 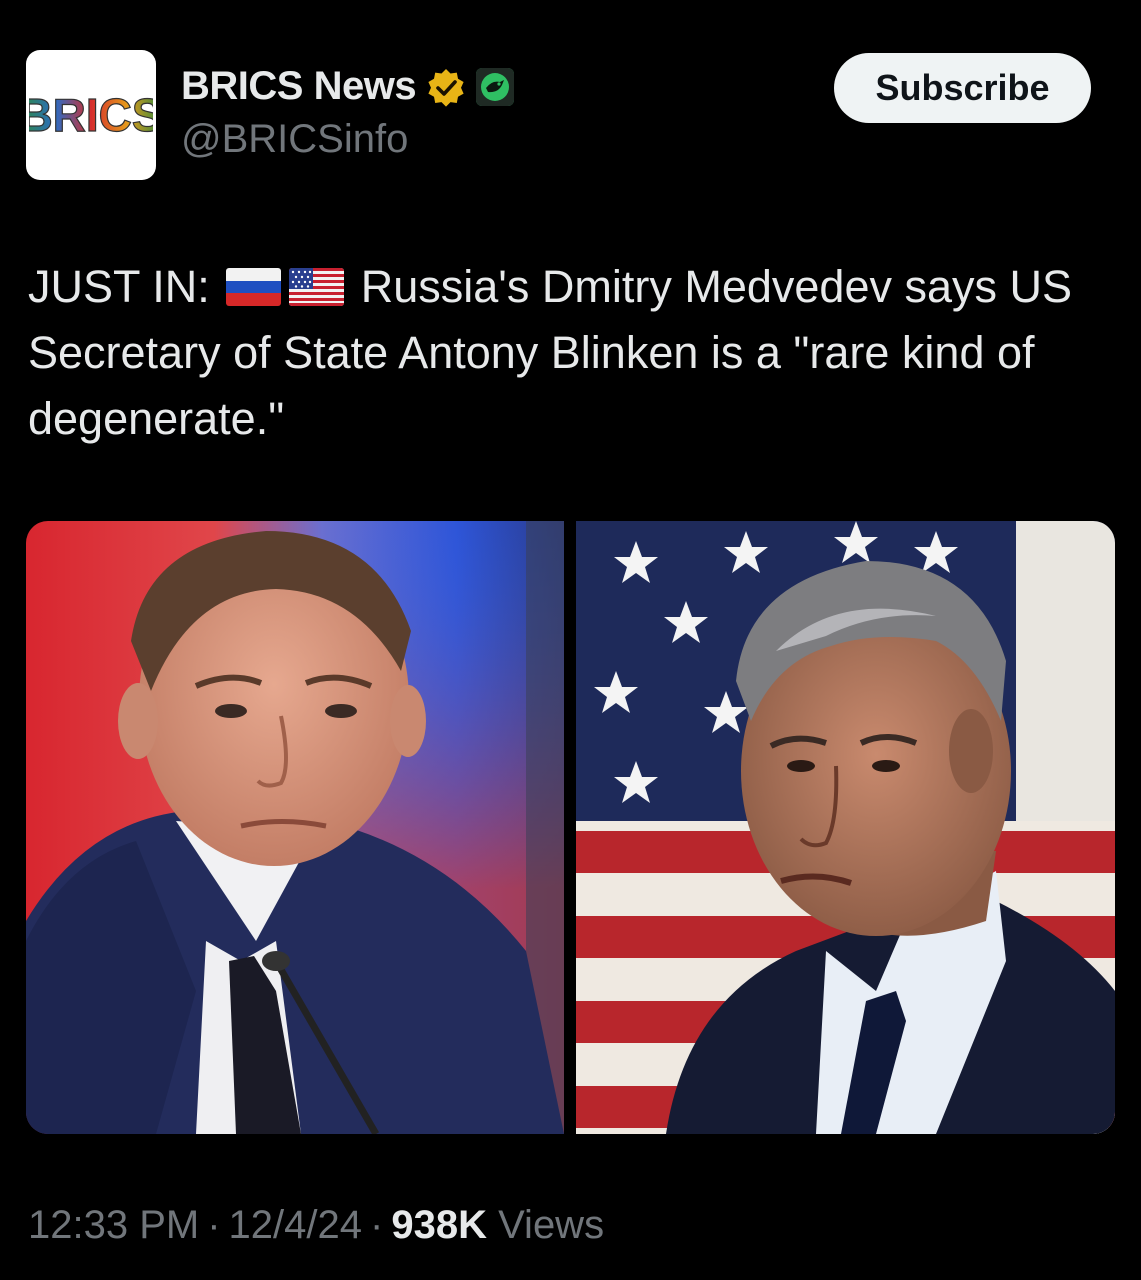 What do you see at coordinates (299, 86) in the screenshot?
I see `display-name: BRICS News` at bounding box center [299, 86].